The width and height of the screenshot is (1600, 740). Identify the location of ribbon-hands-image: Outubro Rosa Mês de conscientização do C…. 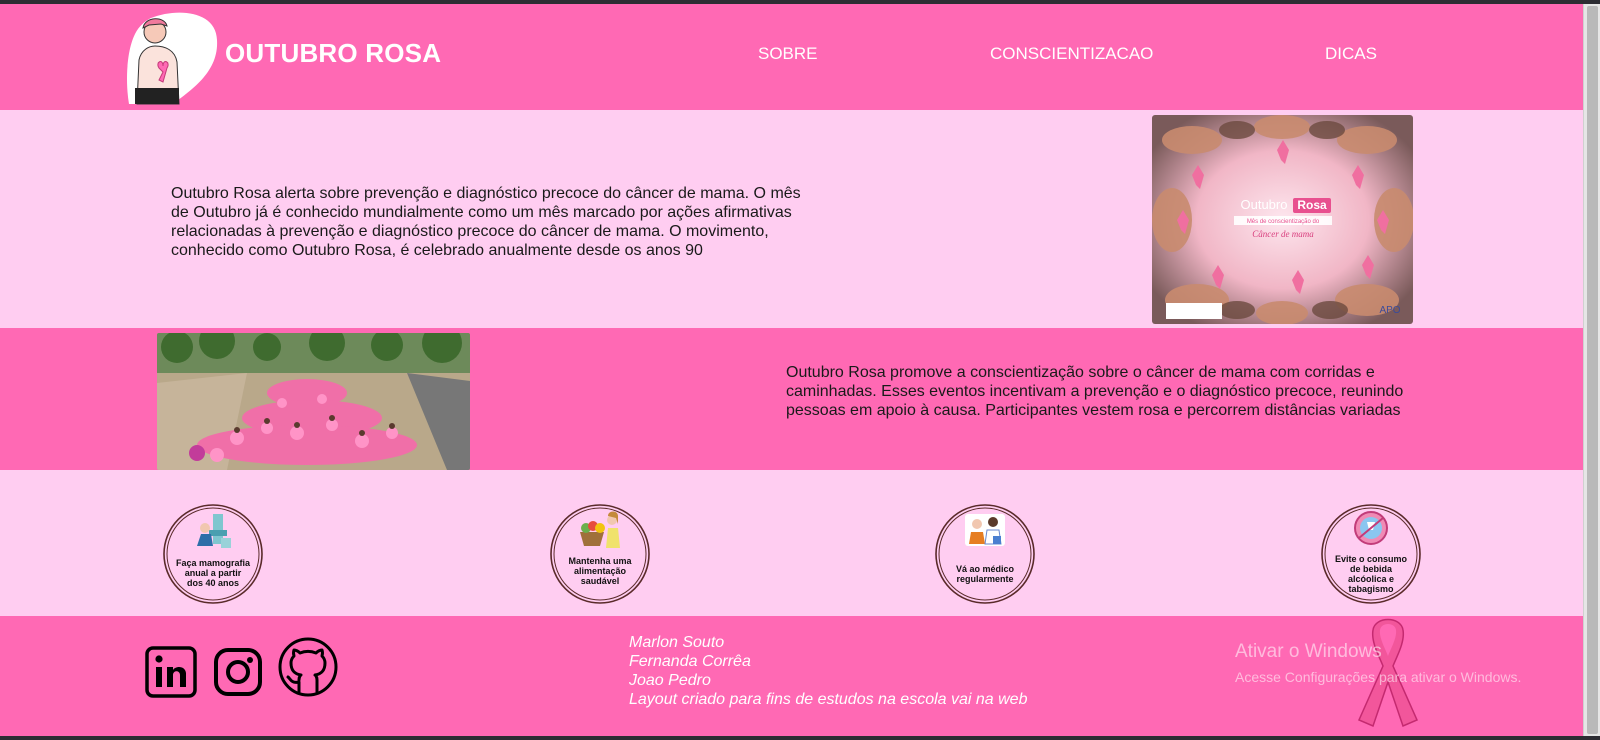
(1282, 219).